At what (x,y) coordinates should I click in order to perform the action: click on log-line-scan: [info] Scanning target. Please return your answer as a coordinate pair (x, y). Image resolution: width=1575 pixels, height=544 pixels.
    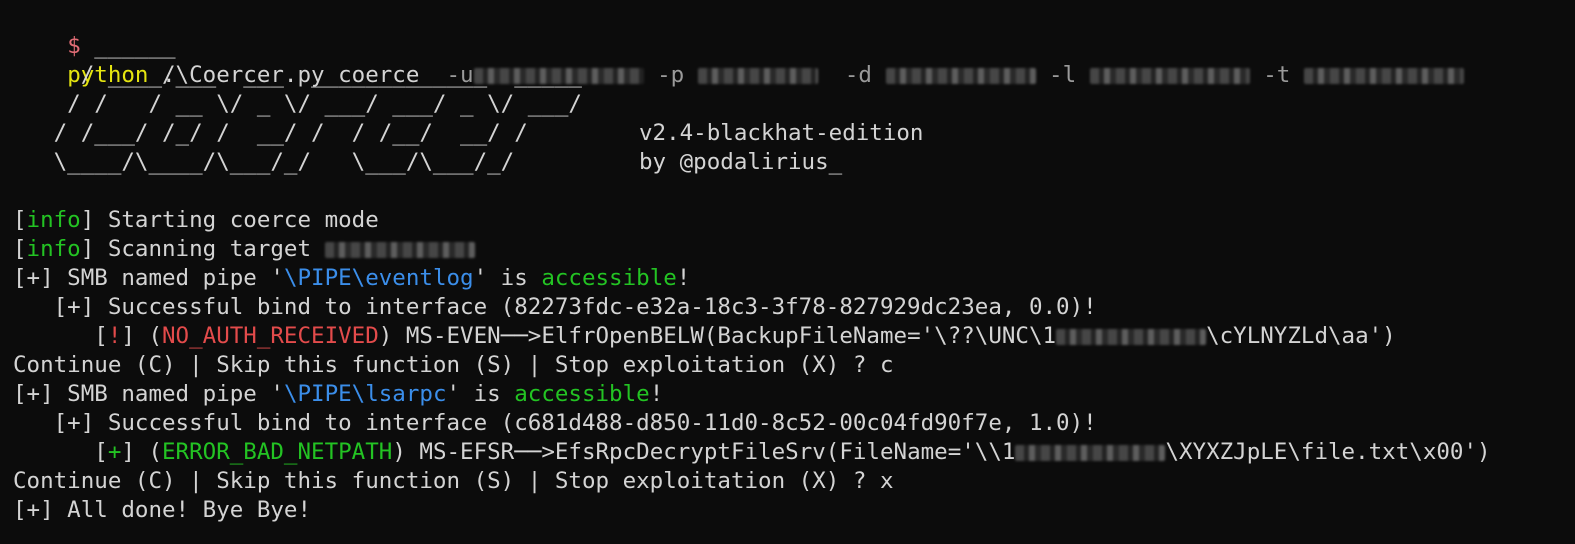
    Looking at the image, I should click on (244, 249).